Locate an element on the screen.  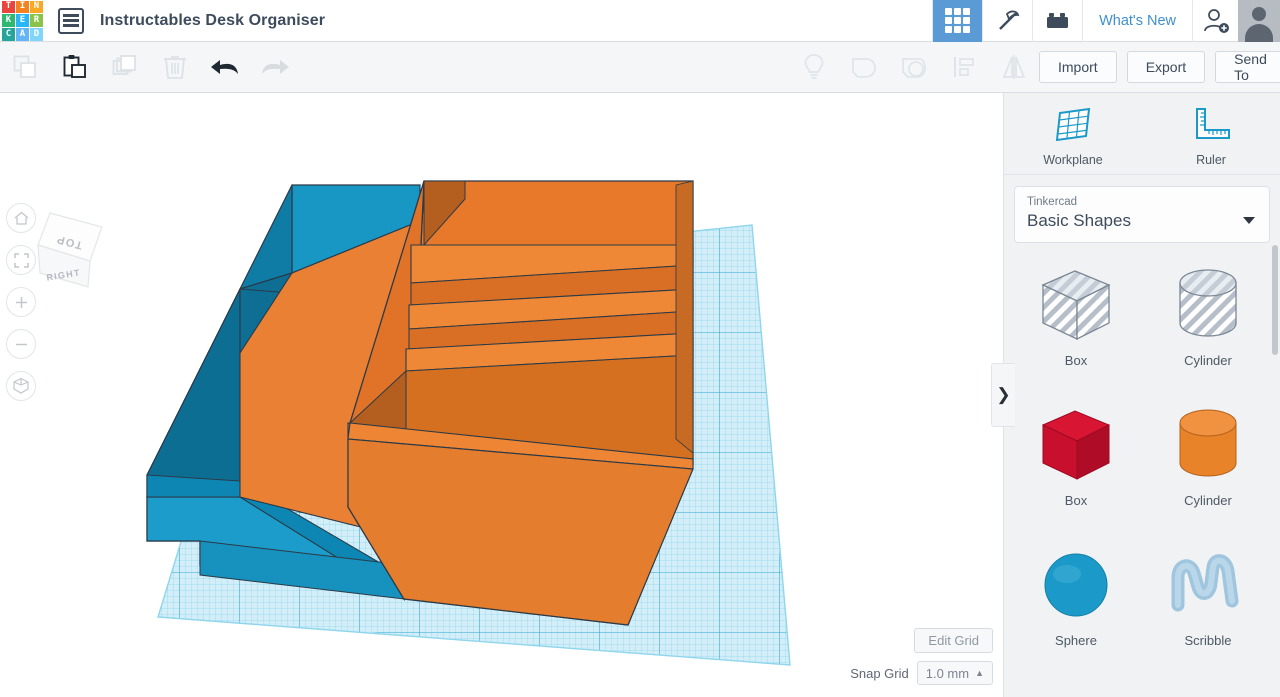
snap-grid-row: Snap Grid 1.0 mm ▲ is located at coordinates (921, 673).